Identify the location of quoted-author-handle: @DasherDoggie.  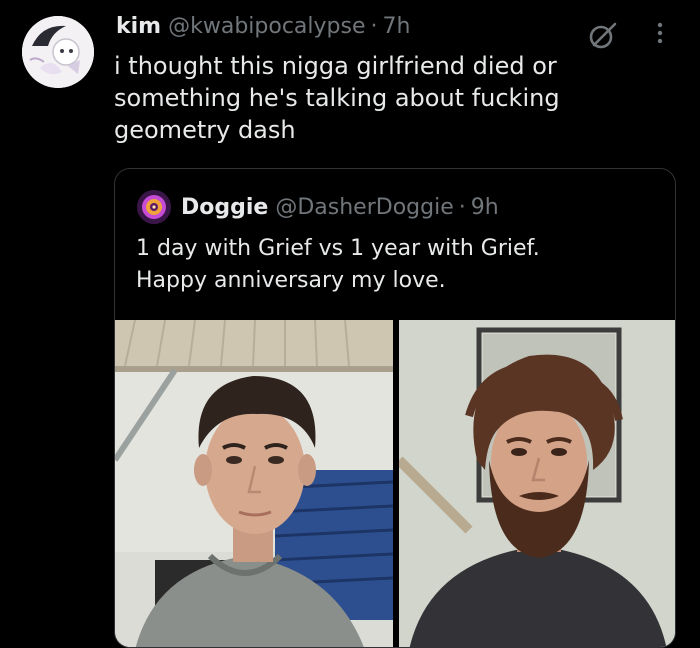
(364, 207).